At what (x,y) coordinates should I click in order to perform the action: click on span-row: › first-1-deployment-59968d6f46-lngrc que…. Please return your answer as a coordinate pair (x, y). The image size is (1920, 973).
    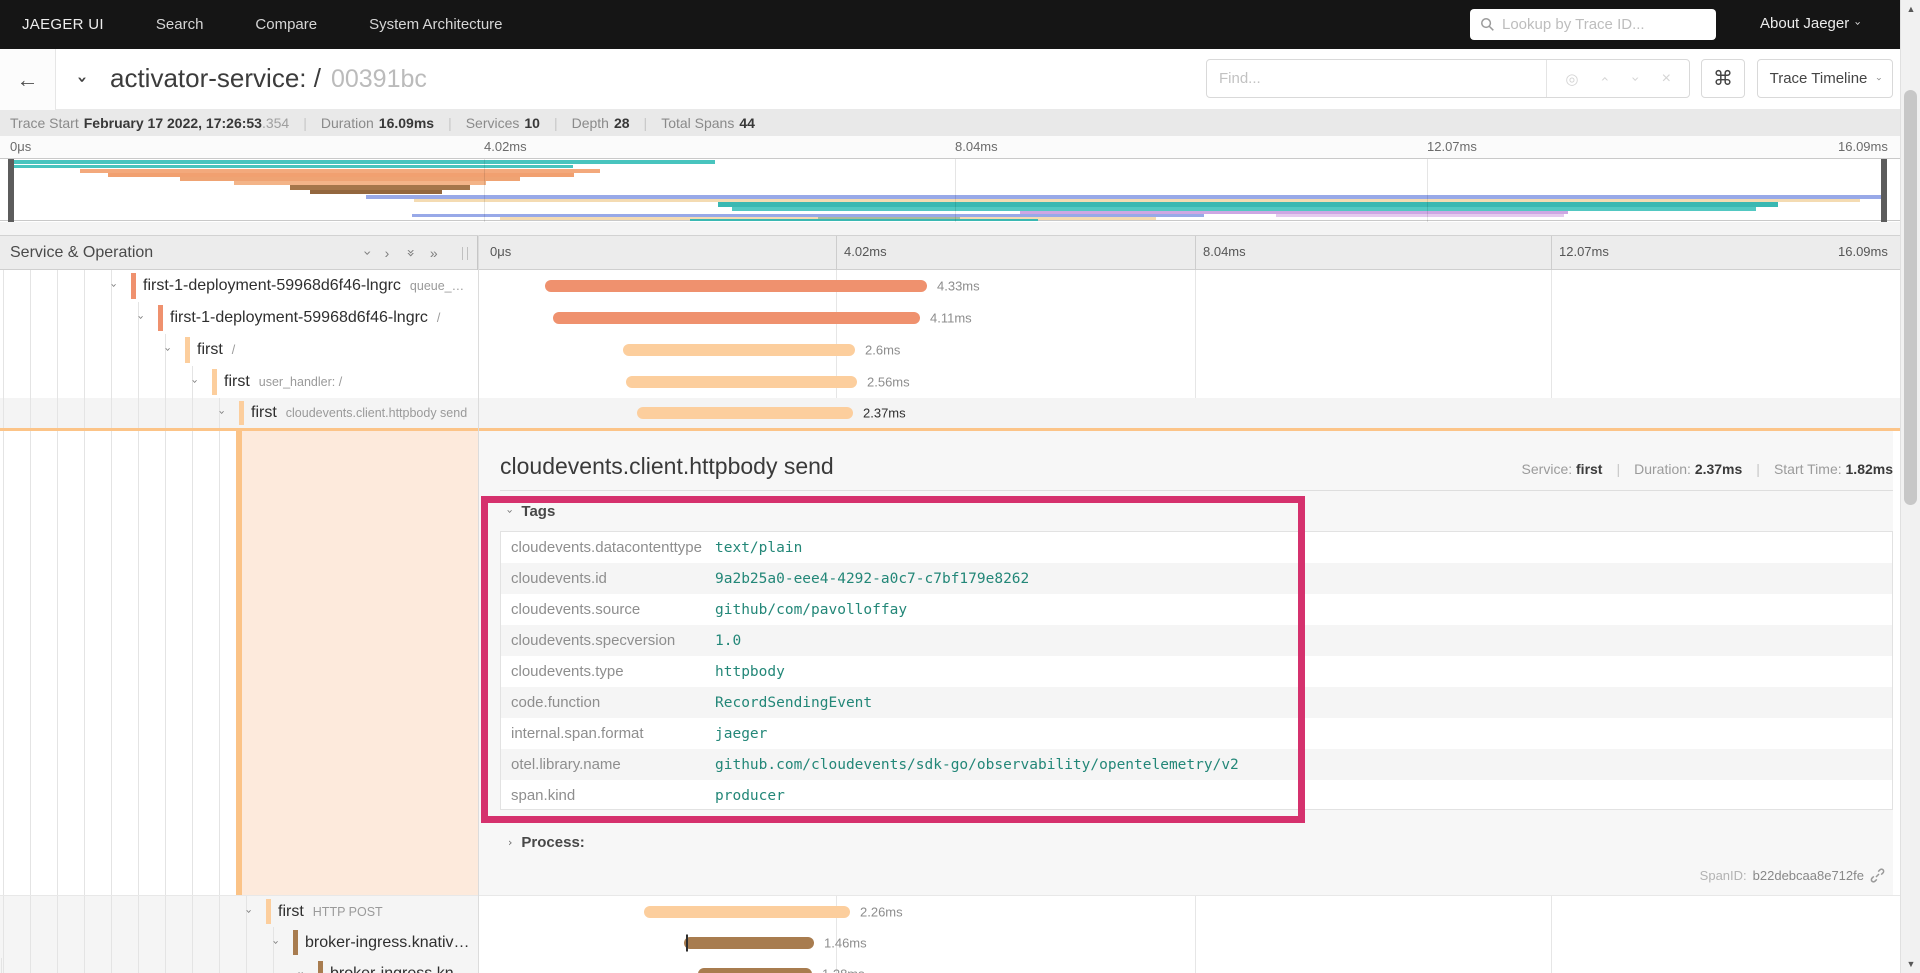
    Looking at the image, I should click on (960, 286).